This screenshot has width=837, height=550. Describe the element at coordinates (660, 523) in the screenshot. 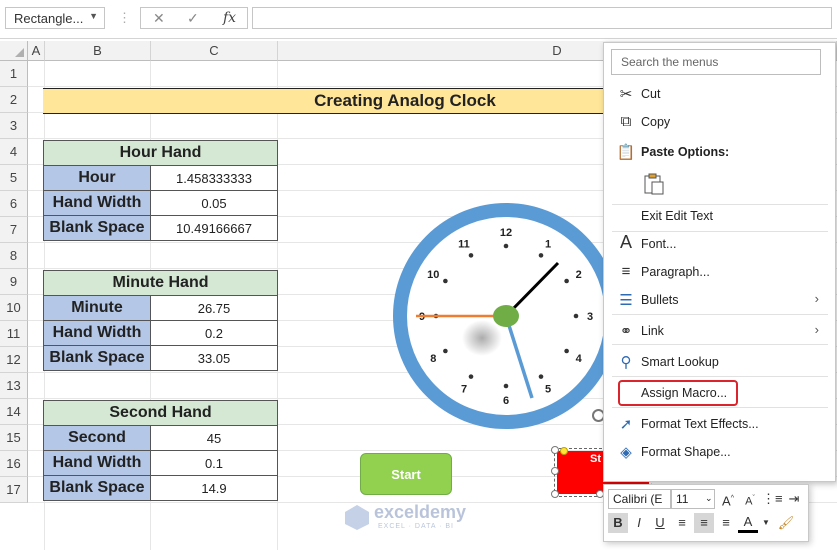

I see `underline-button: U` at that location.